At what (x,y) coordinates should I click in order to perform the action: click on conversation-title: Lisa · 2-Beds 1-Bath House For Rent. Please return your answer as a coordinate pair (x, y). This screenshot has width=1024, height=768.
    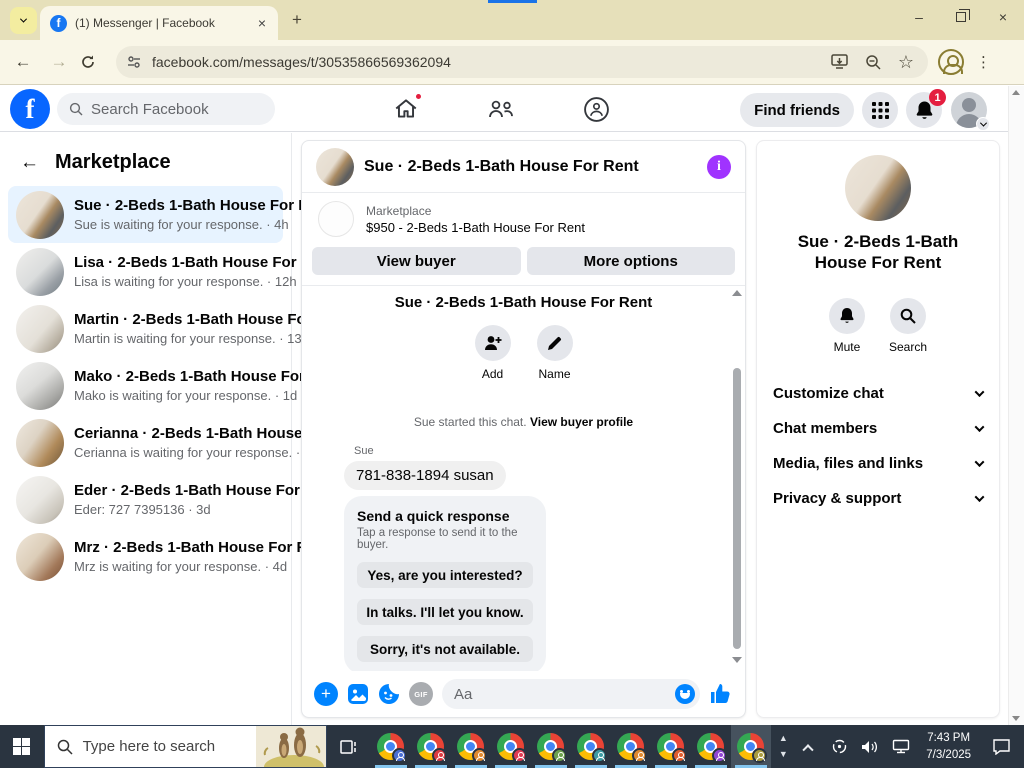
    Looking at the image, I should click on (204, 262).